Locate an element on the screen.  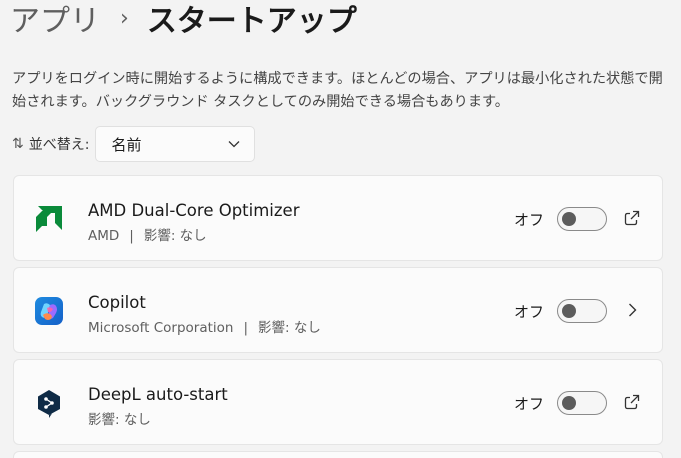
sort-selected-value: 名前 is located at coordinates (126, 144).